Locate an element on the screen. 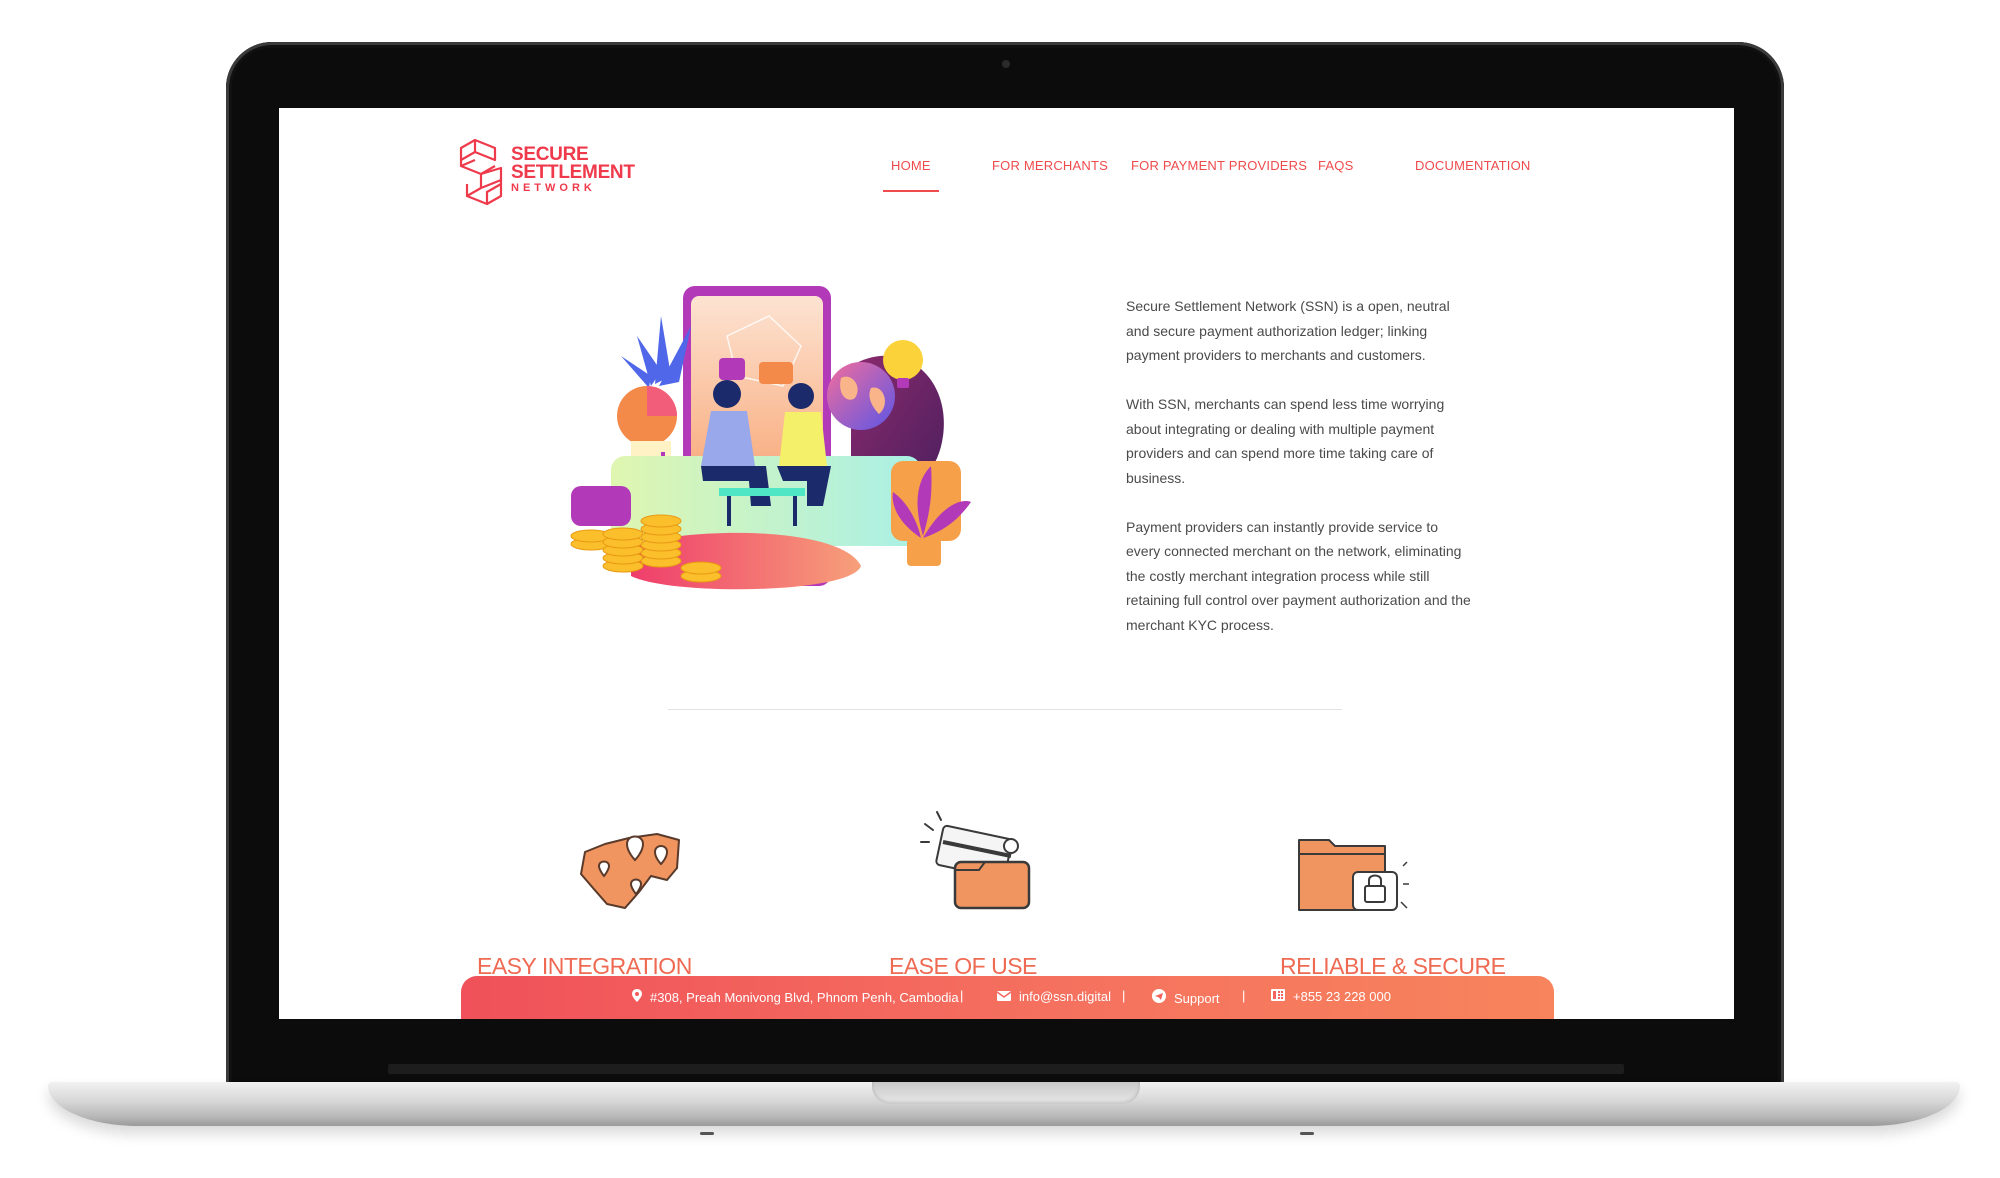 The width and height of the screenshot is (2000, 1178). map-pin-icon is located at coordinates (637, 997).